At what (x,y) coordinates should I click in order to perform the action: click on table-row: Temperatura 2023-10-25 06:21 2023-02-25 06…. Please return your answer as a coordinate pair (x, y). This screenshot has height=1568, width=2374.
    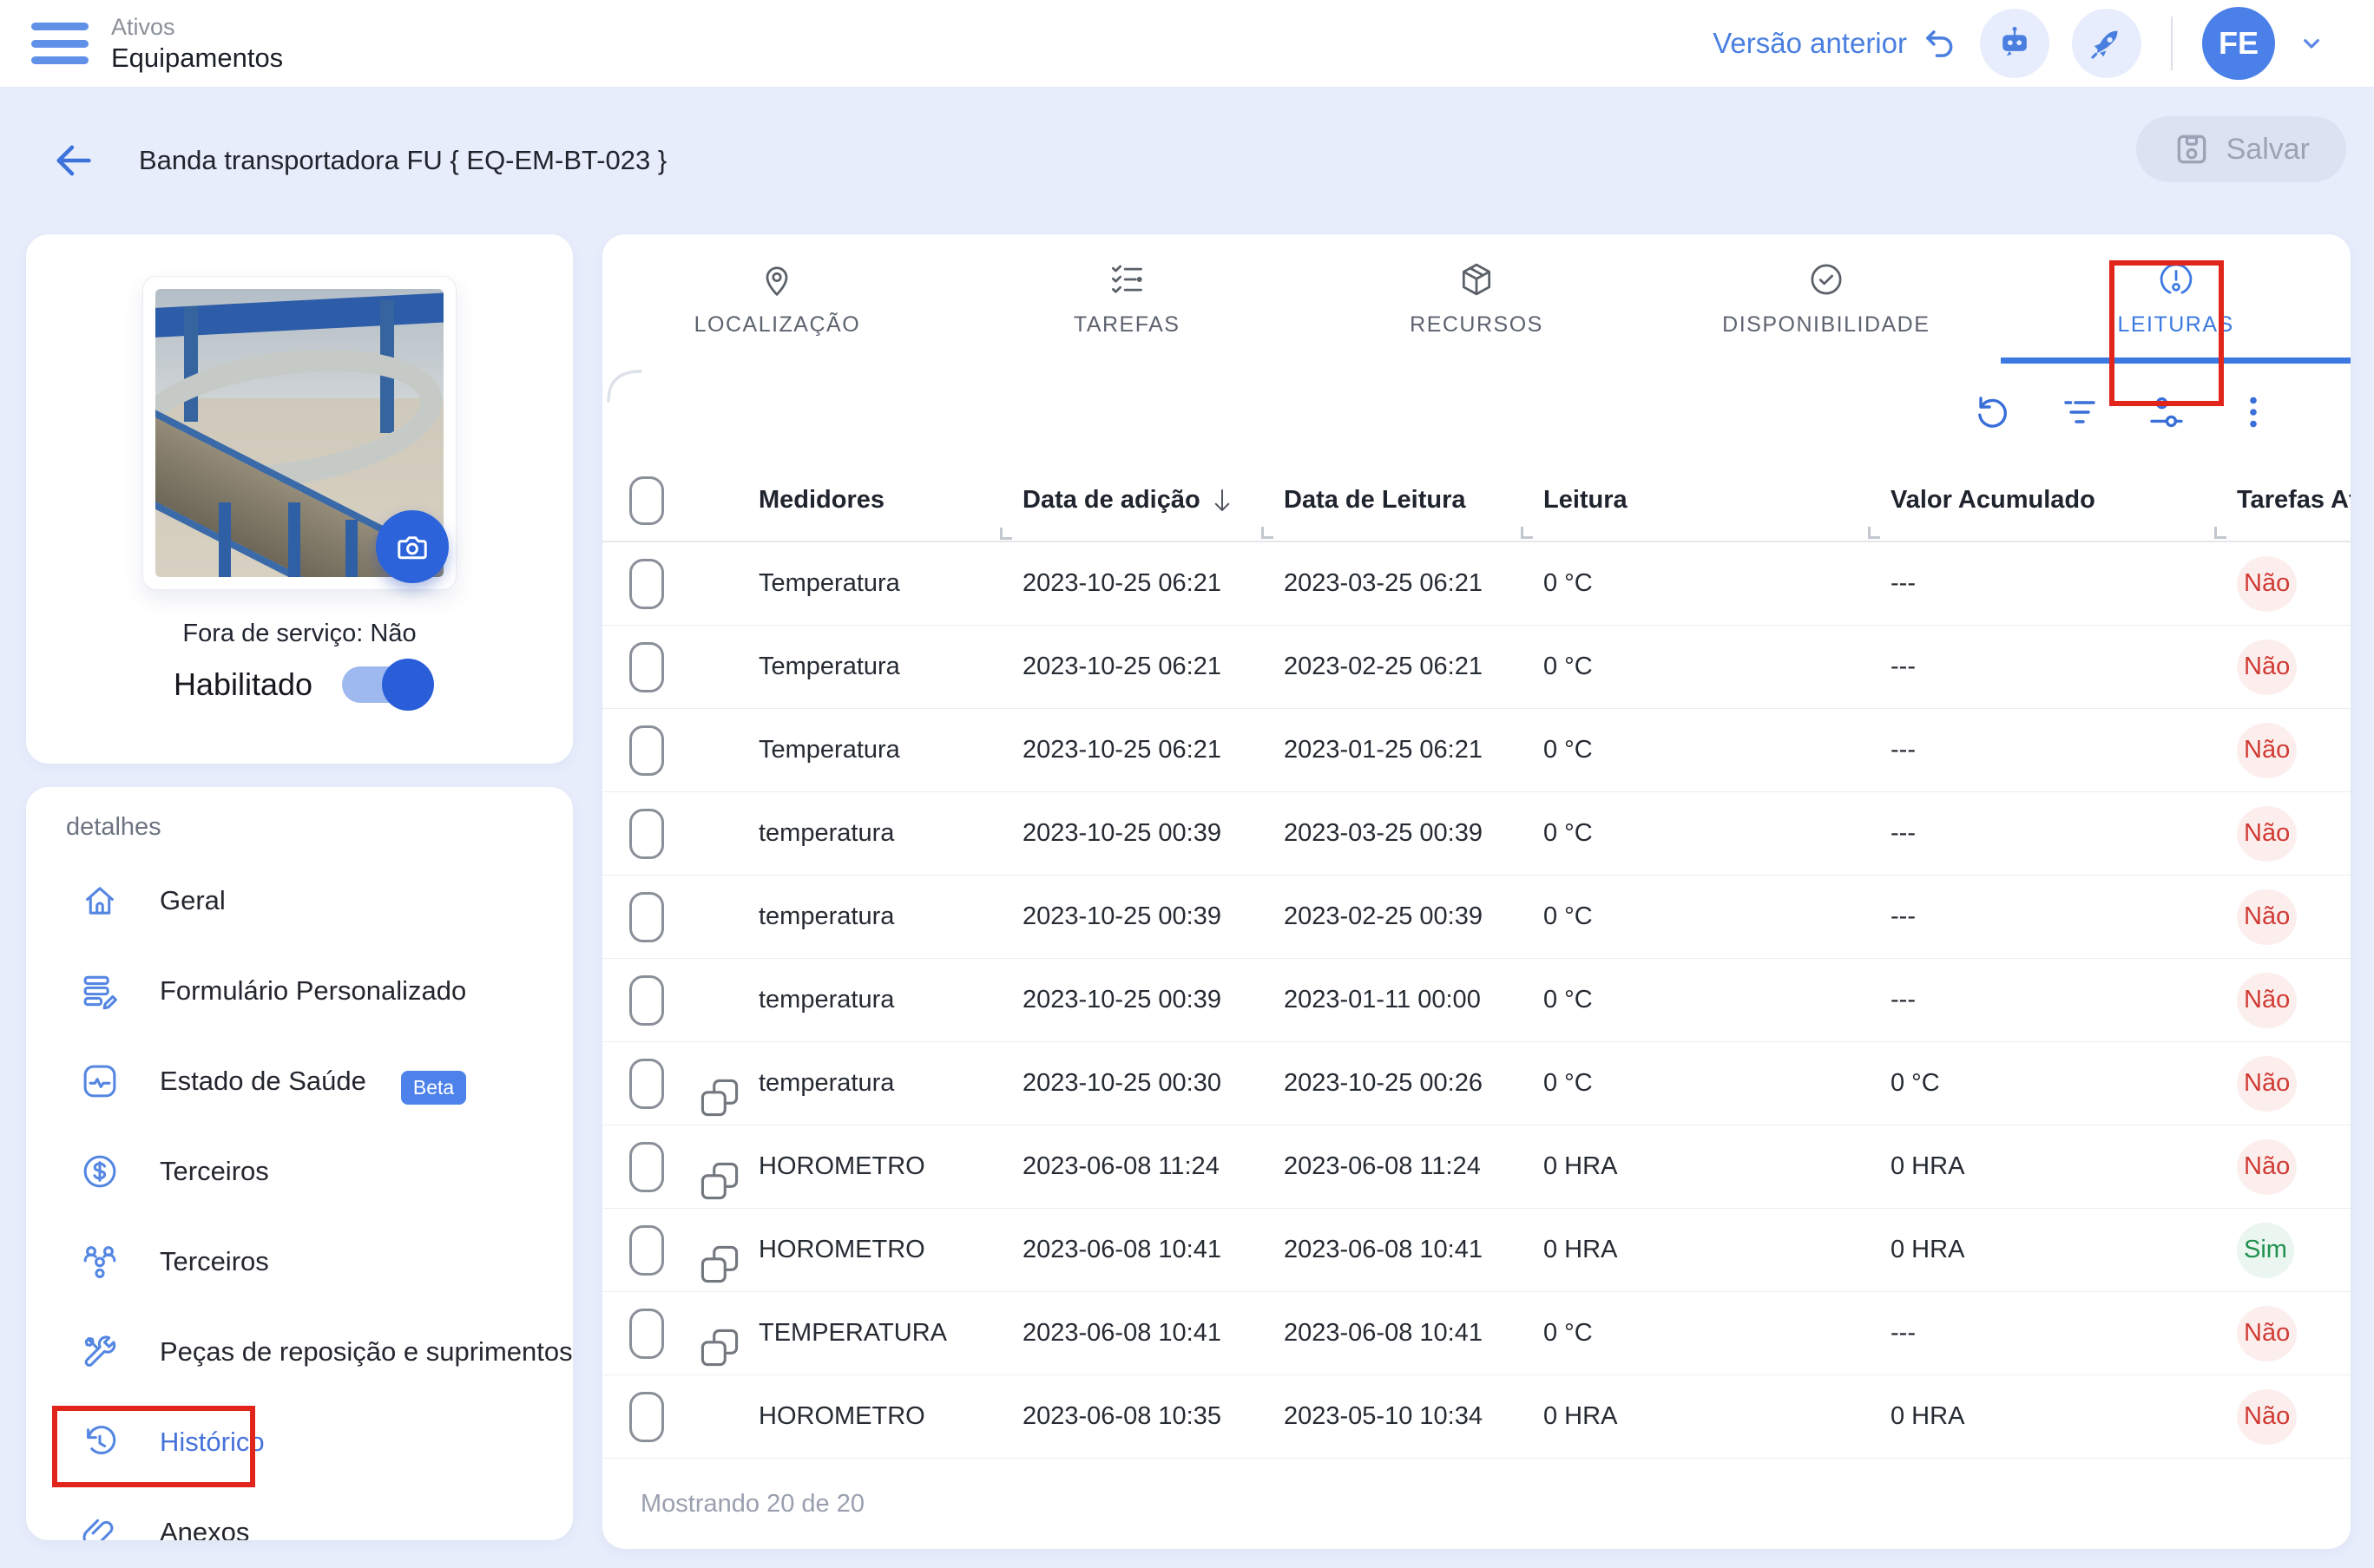
    Looking at the image, I should click on (1476, 667).